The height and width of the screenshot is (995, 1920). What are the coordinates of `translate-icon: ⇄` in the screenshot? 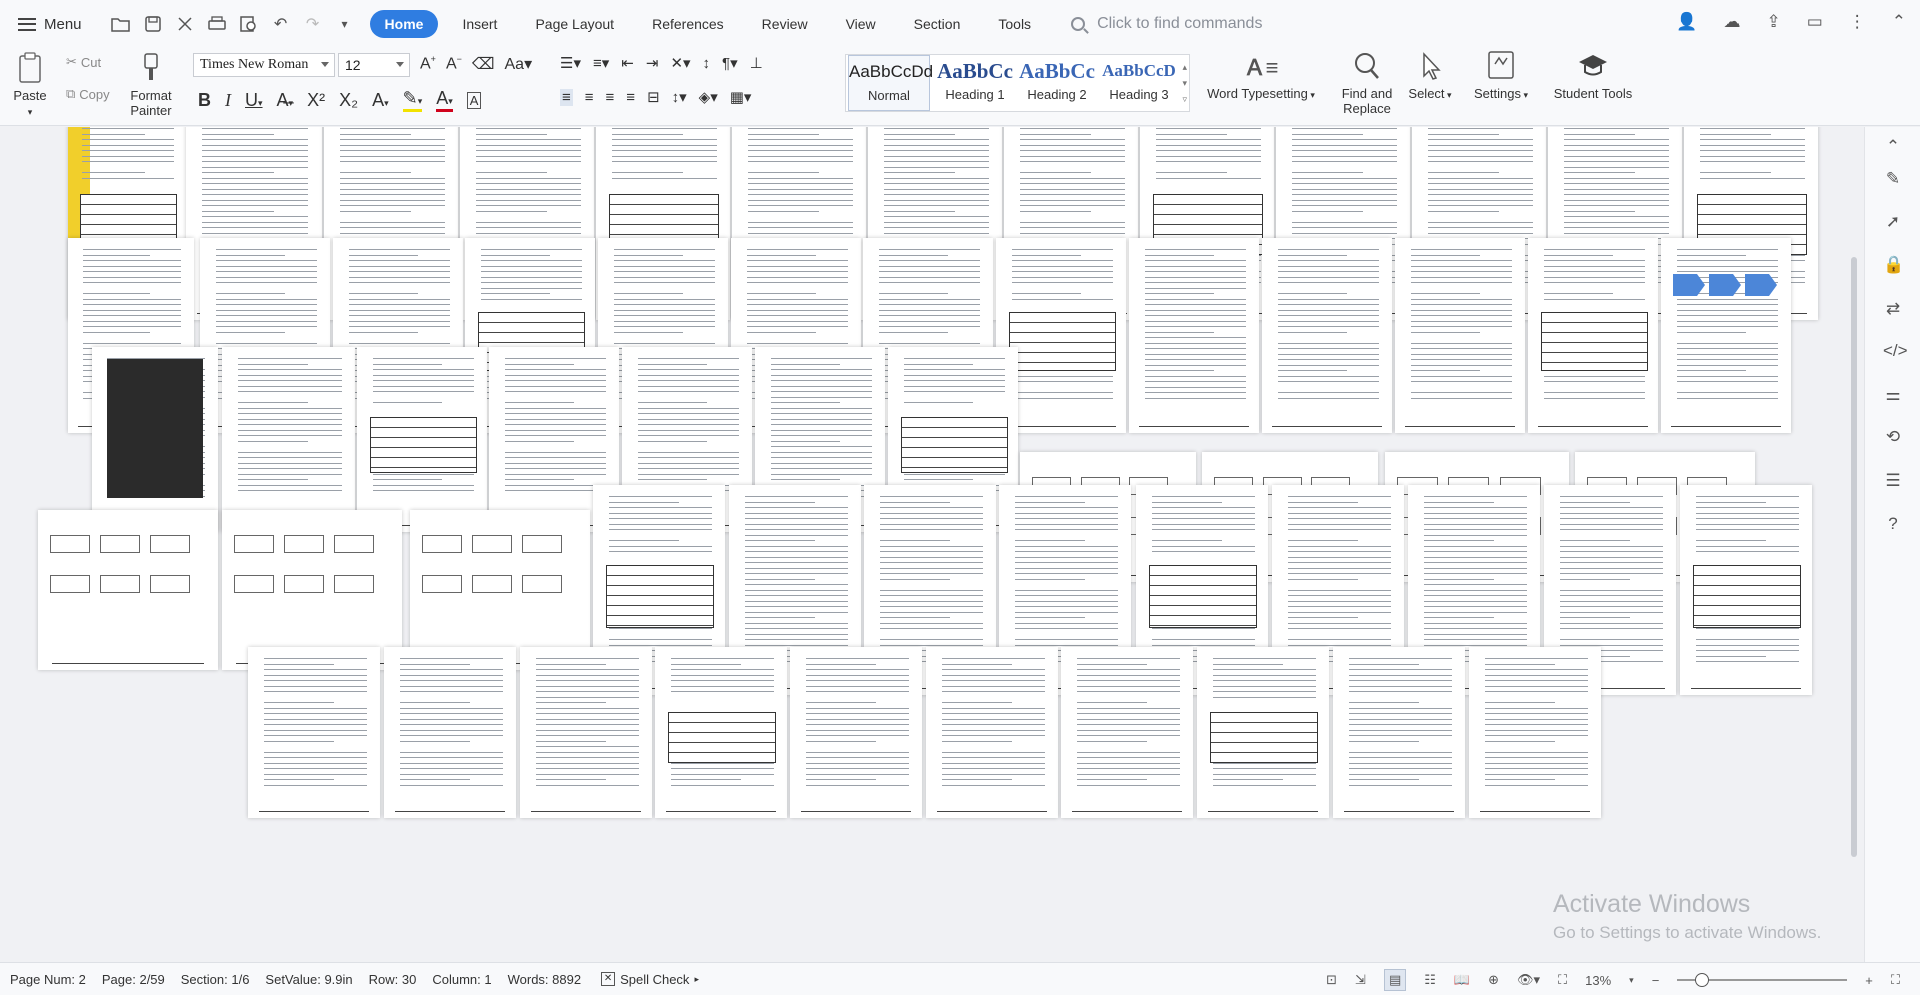 It's located at (1893, 309).